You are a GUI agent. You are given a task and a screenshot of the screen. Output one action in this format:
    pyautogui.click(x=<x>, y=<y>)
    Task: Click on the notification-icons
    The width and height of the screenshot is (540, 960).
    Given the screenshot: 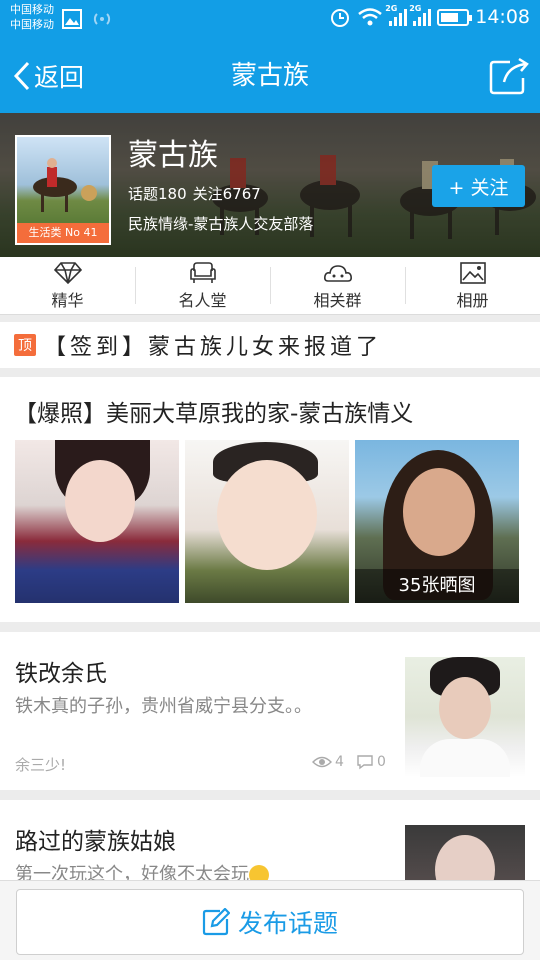 What is the action you would take?
    pyautogui.click(x=87, y=19)
    